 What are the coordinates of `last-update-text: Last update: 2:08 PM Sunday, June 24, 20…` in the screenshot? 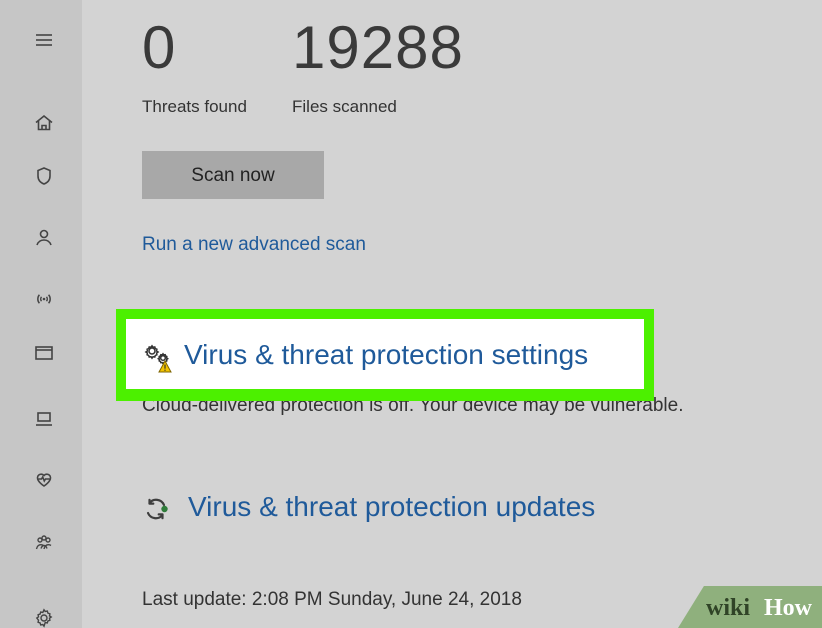 It's located at (332, 599).